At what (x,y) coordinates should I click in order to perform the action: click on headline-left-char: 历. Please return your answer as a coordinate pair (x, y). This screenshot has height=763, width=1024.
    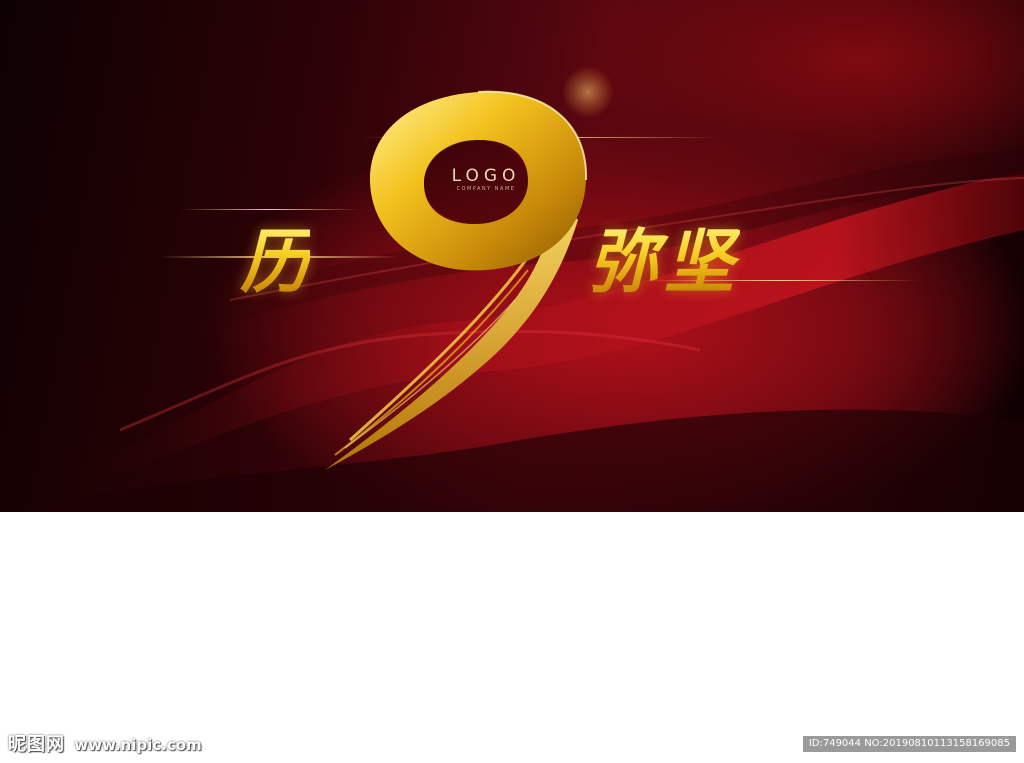
    Looking at the image, I should click on (275, 262).